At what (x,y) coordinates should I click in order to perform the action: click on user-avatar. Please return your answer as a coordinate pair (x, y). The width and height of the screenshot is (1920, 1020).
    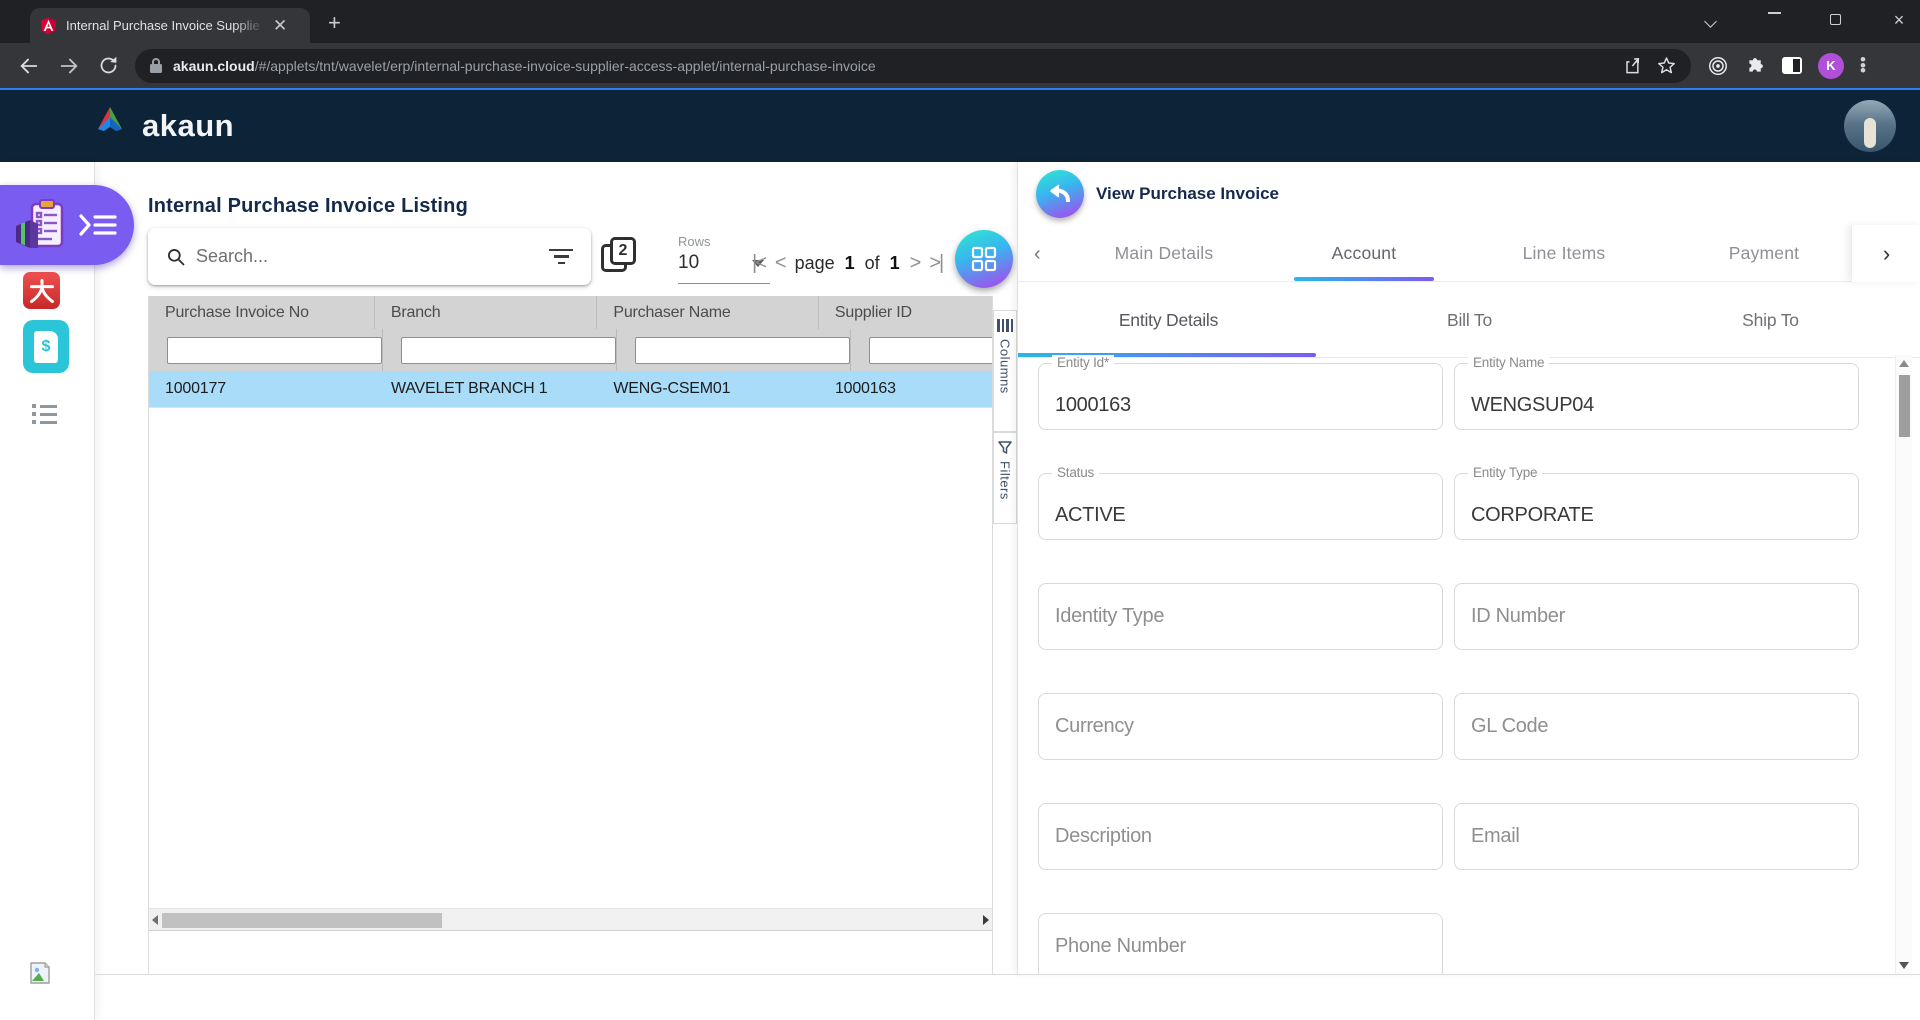
    Looking at the image, I should click on (1870, 126).